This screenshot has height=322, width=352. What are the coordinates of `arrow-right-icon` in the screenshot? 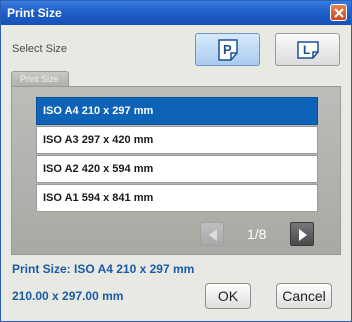 It's located at (303, 235).